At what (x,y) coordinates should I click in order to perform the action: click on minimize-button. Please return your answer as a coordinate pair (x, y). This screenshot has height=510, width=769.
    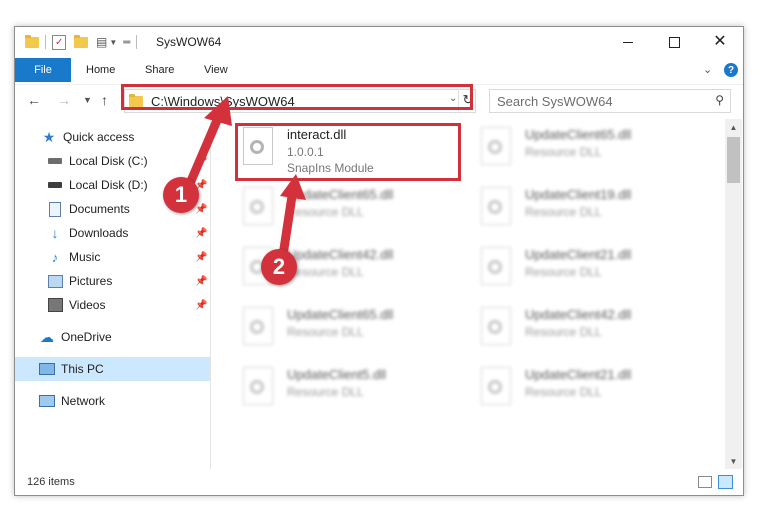
    Looking at the image, I should click on (628, 42).